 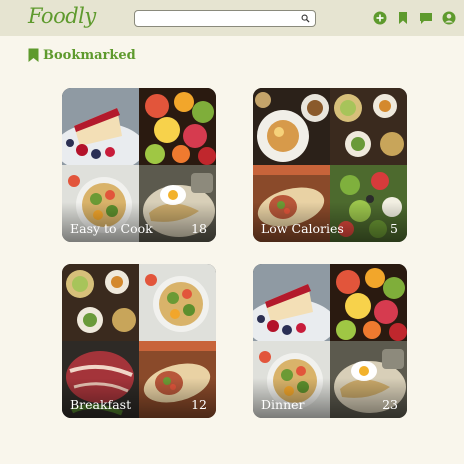 I want to click on collection-card-easy-to-cook: Easy to Cook 18, so click(x=139, y=165).